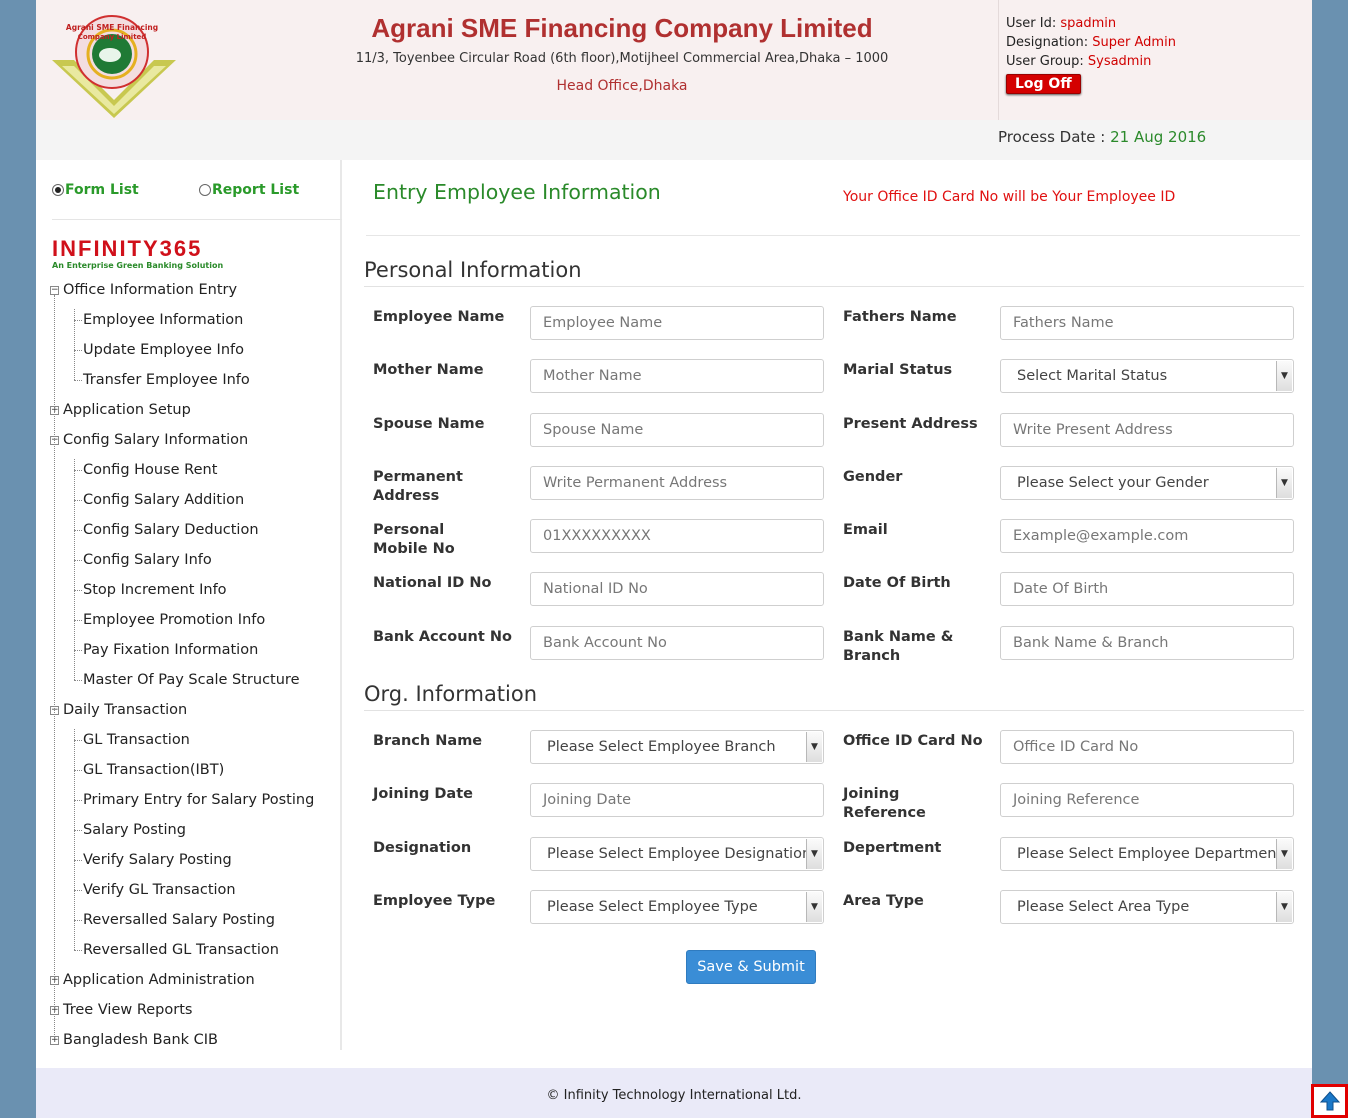  Describe the element at coordinates (883, 901) in the screenshot. I see `area-type-label: Area Type` at that location.